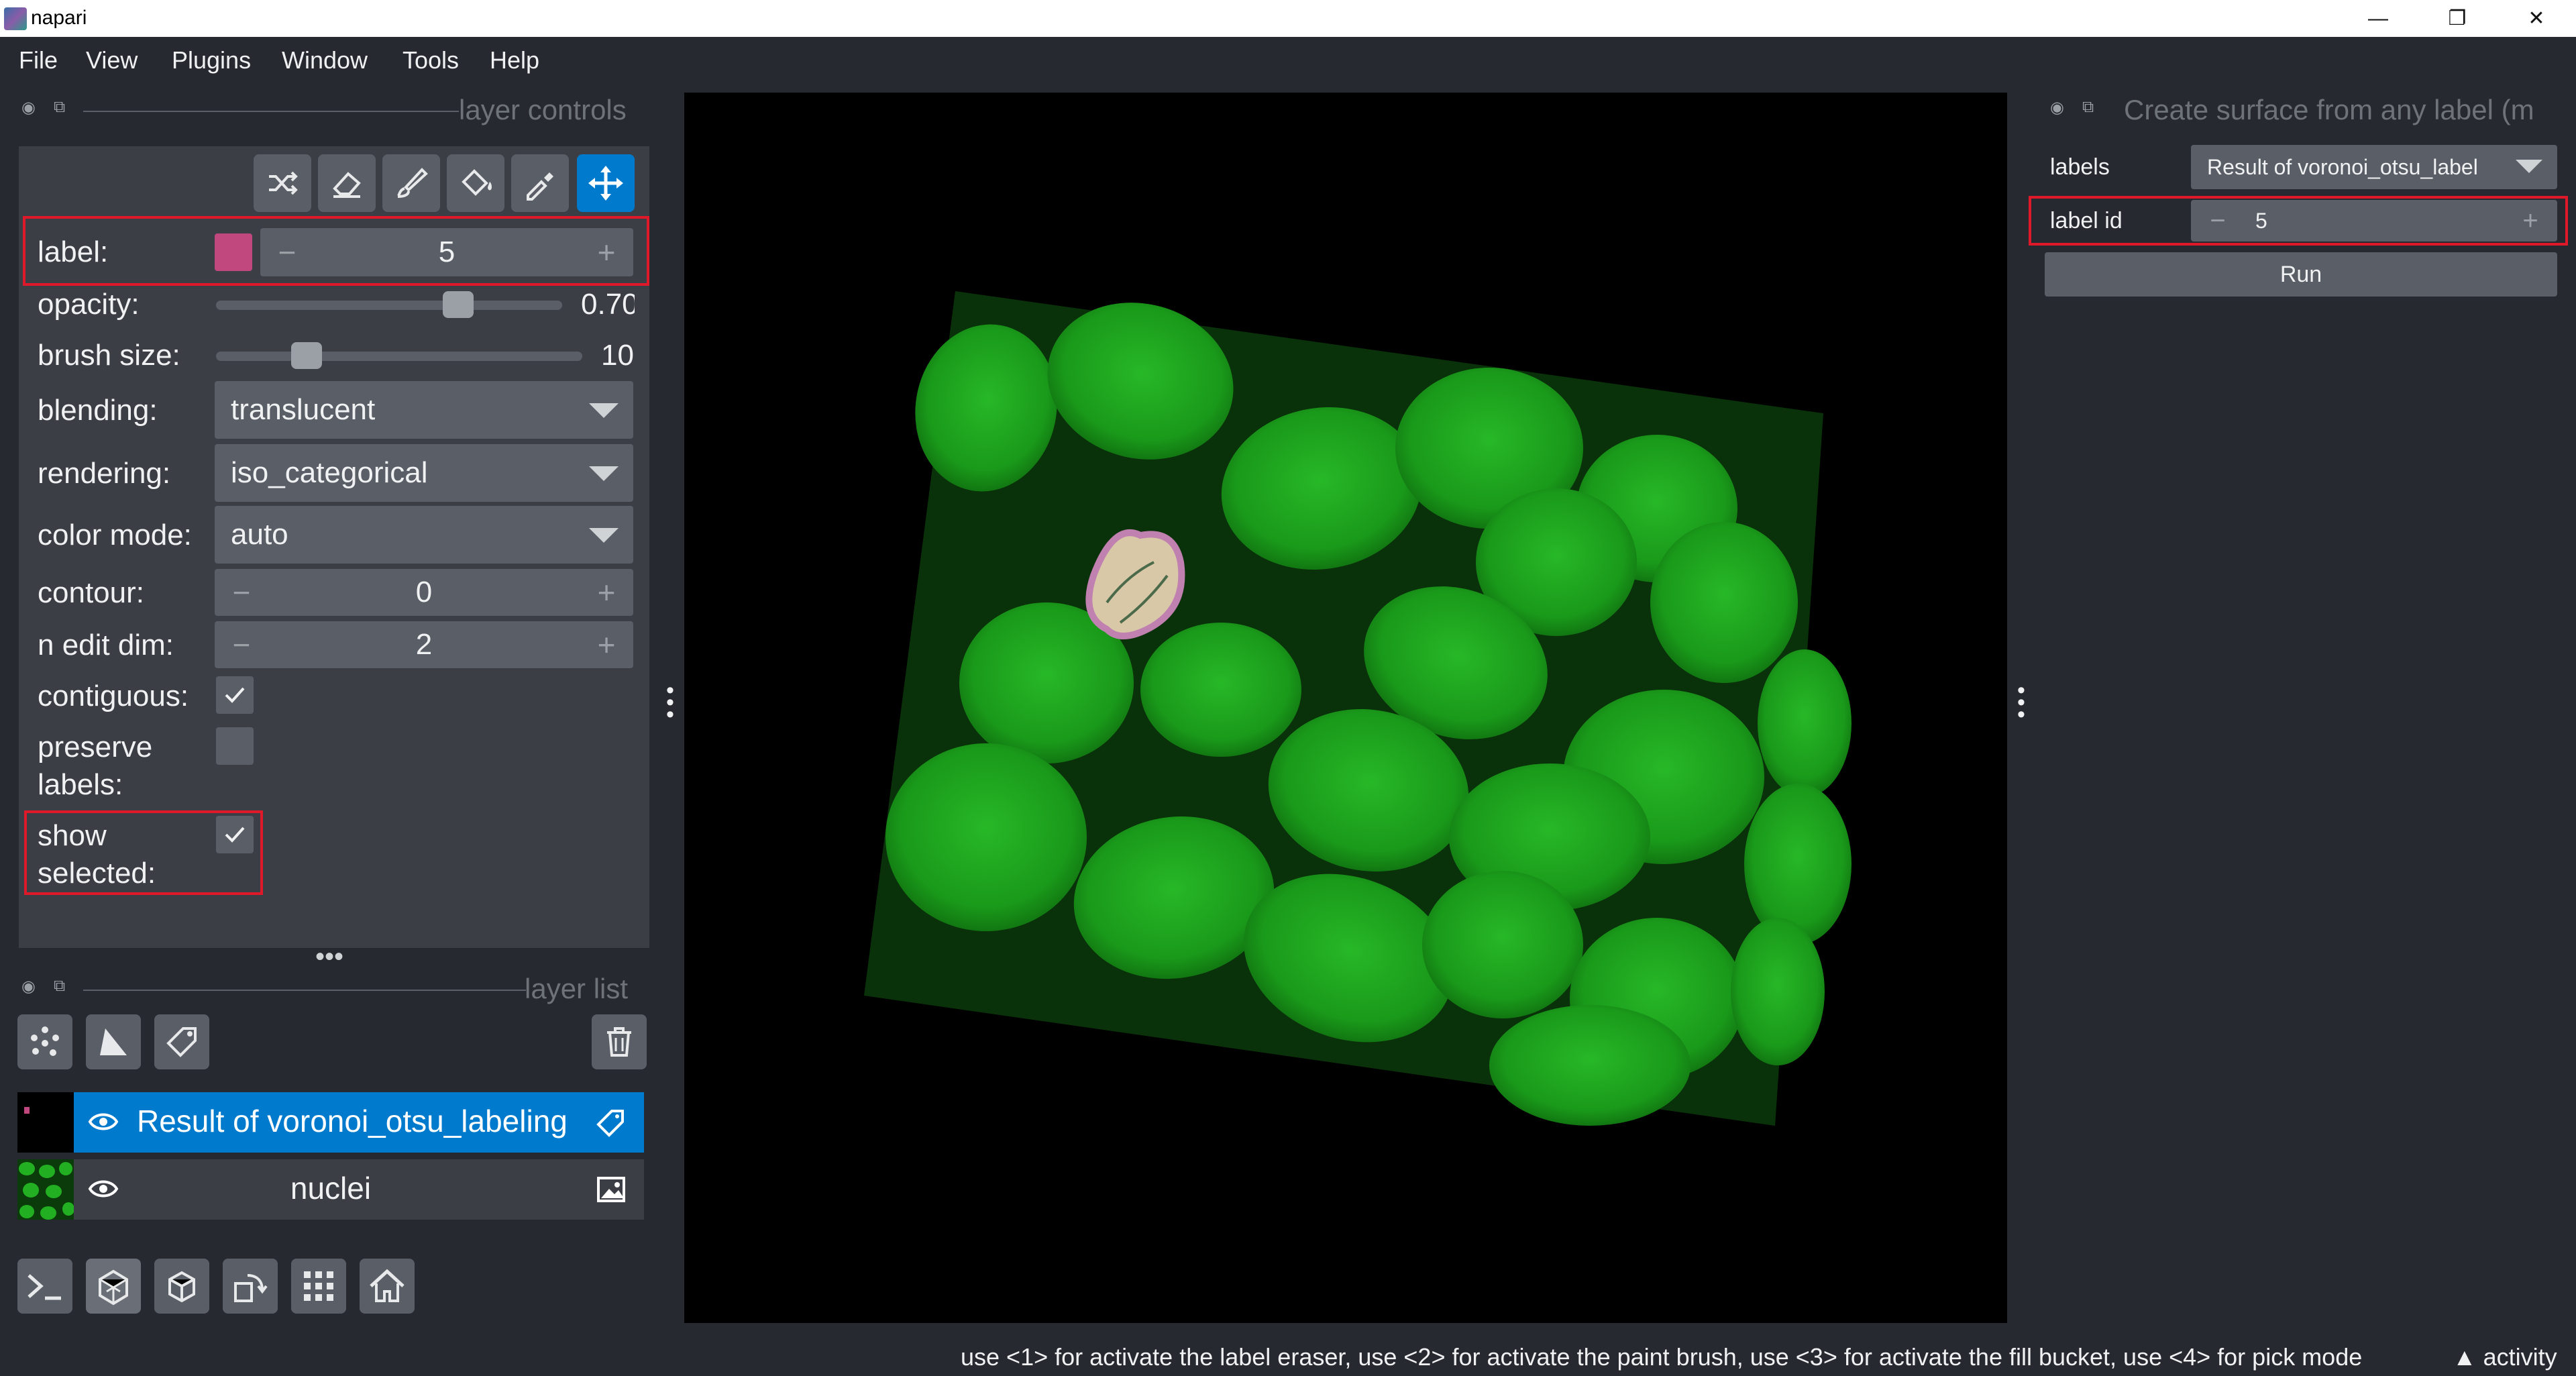  I want to click on contour-spinbox: − 0 +, so click(424, 592).